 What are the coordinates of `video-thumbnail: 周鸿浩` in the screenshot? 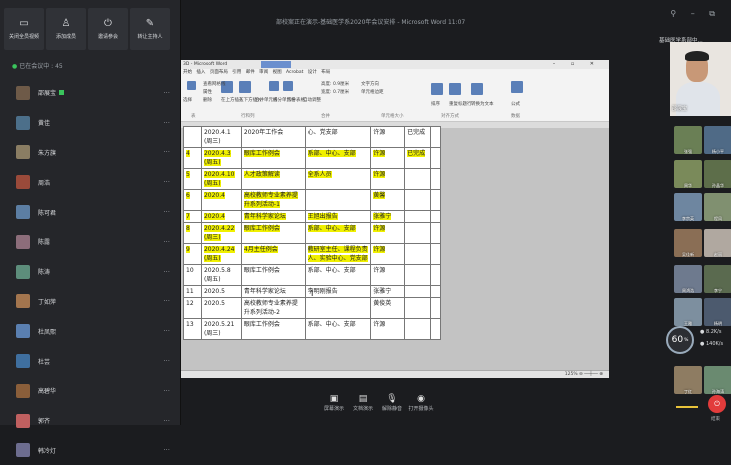 It's located at (688, 279).